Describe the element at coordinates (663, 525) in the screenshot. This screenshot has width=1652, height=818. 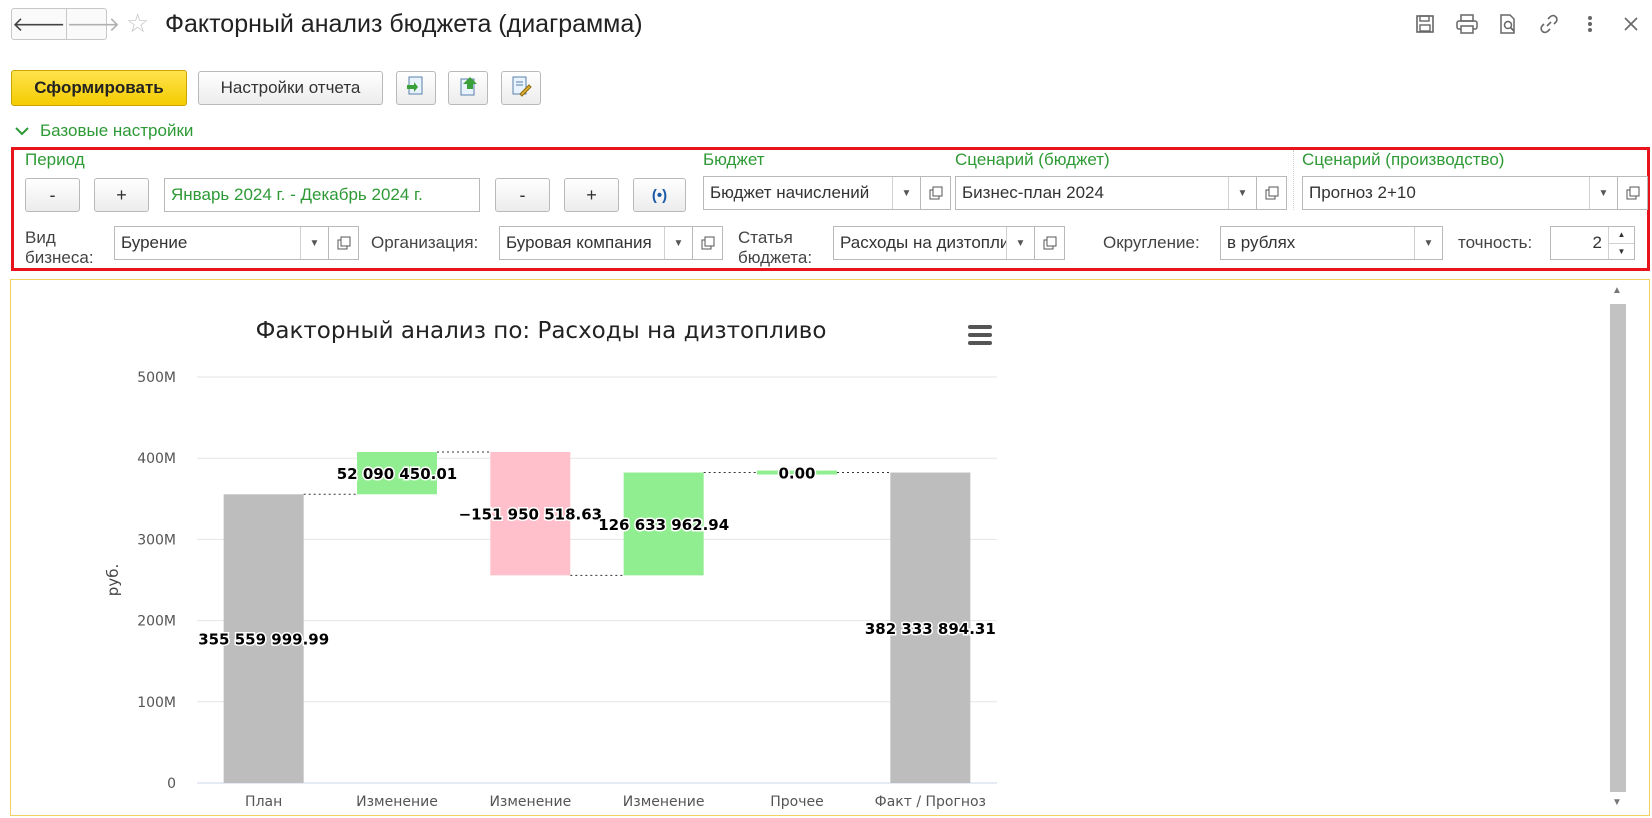
I see `data-label: 126 633 962.94` at that location.